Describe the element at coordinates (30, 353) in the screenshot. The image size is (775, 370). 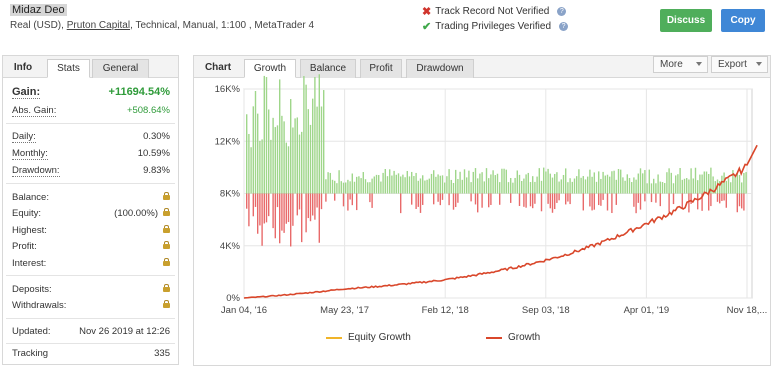
I see `tracking-label: Tracking` at that location.